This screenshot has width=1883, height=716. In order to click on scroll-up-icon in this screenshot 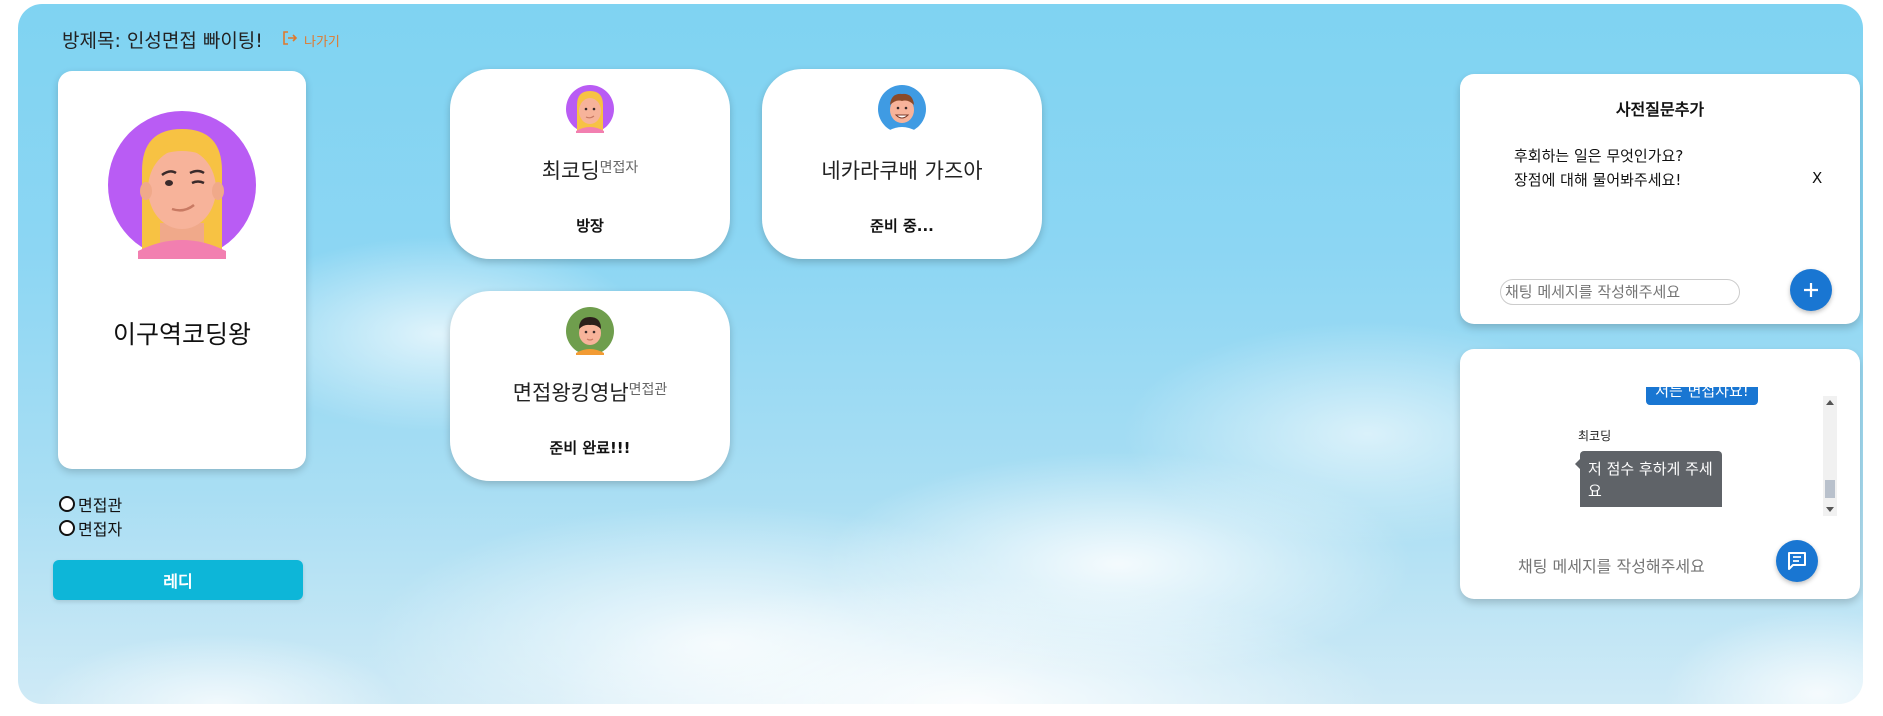, I will do `click(1830, 402)`.